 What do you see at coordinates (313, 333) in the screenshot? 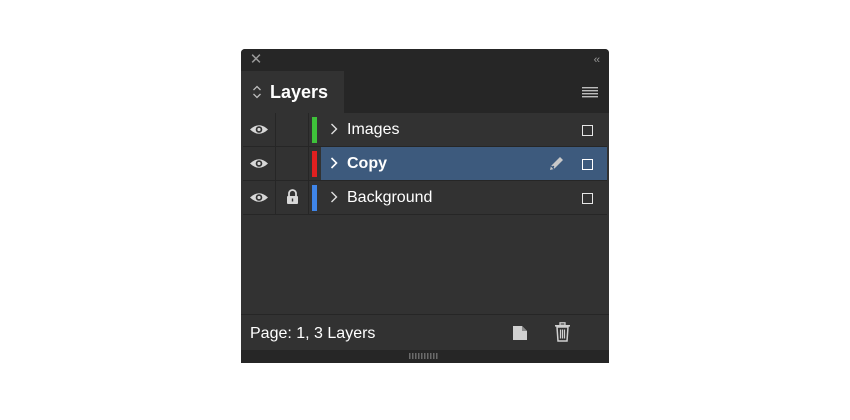
I see `layer-count-status: Page: 1, 3 Layers` at bounding box center [313, 333].